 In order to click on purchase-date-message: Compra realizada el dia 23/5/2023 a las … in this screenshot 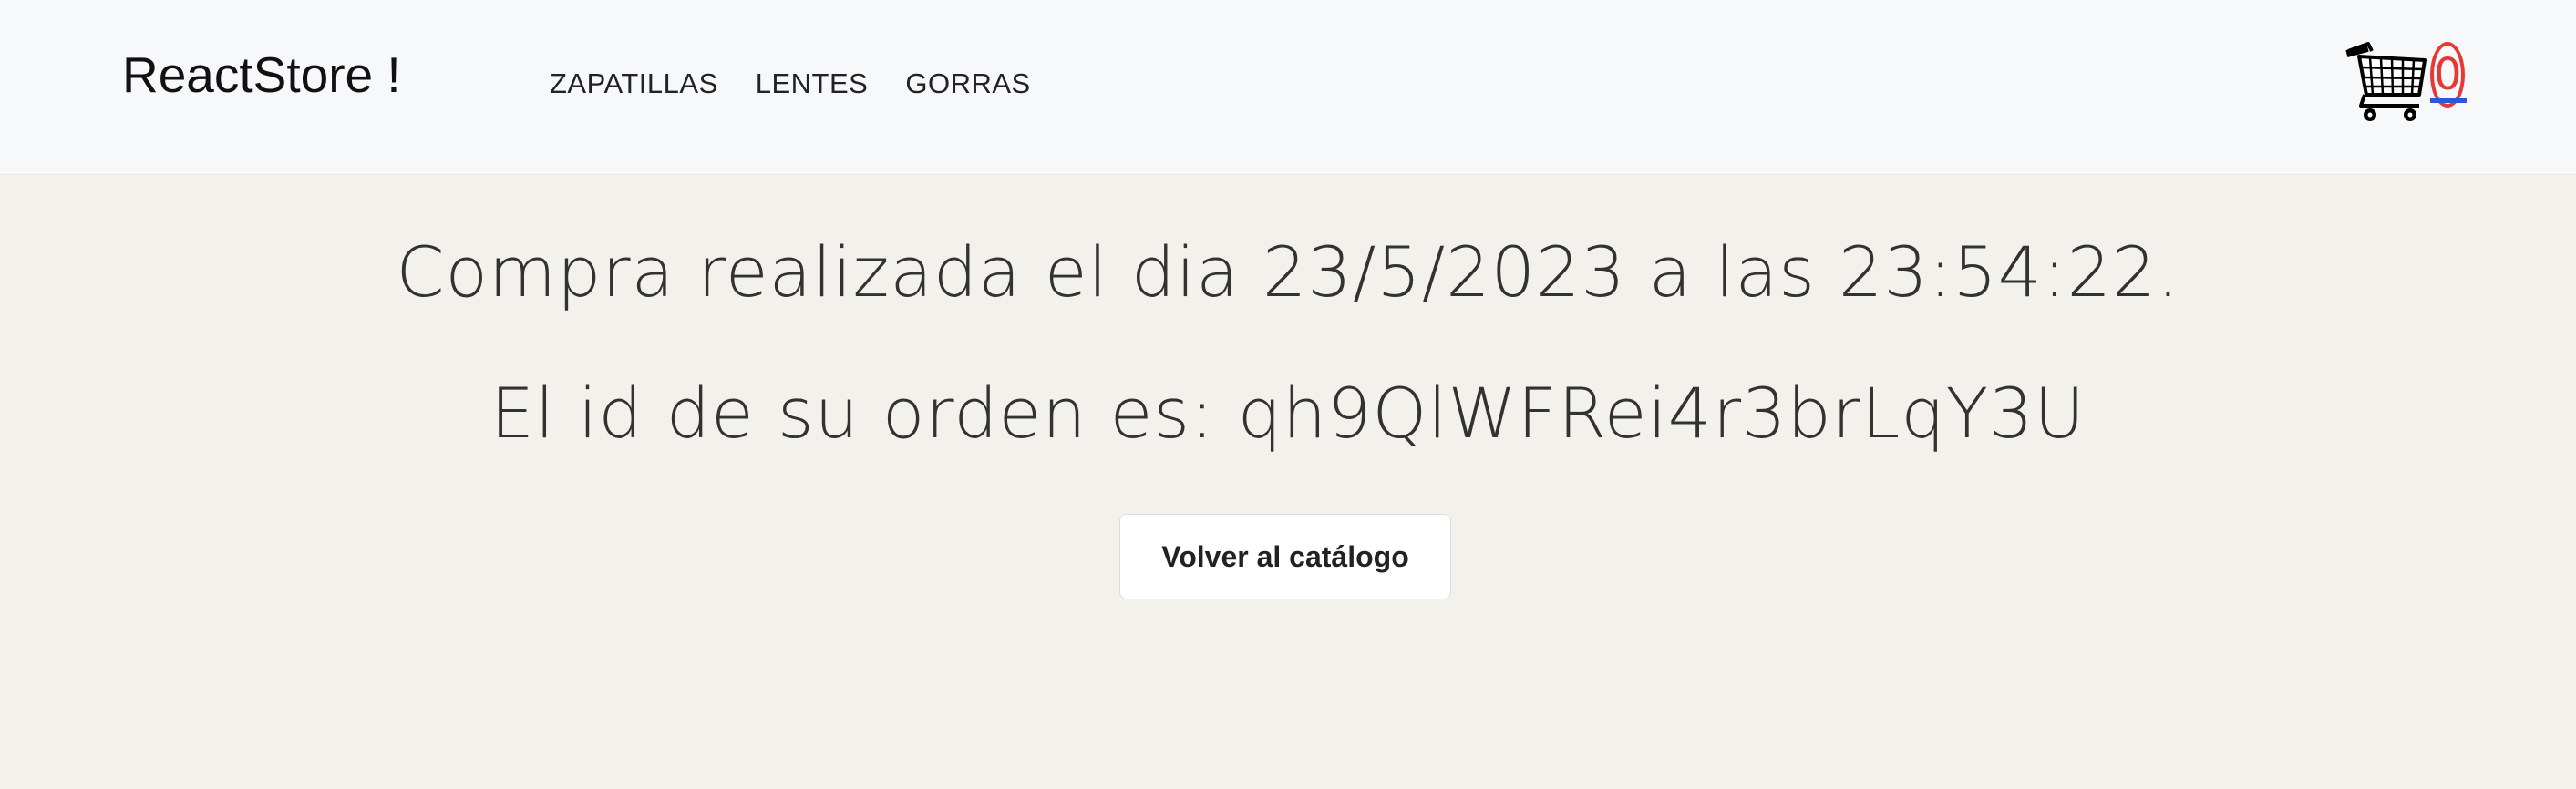, I will do `click(1288, 272)`.